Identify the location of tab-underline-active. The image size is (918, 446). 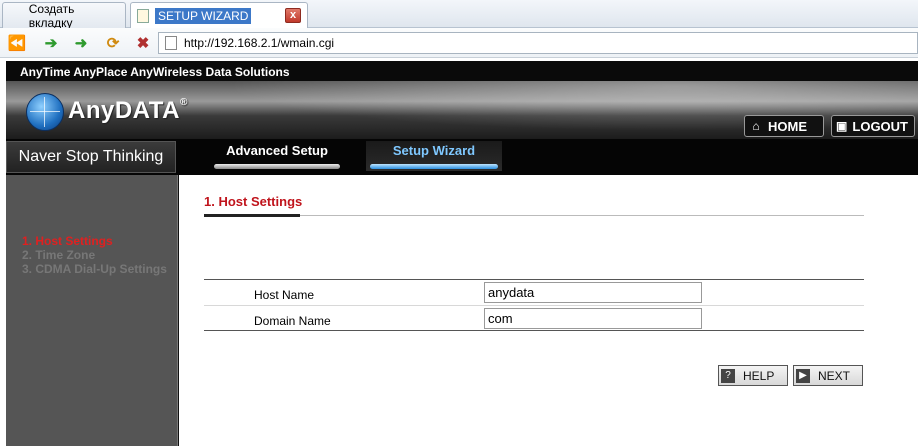
(434, 166).